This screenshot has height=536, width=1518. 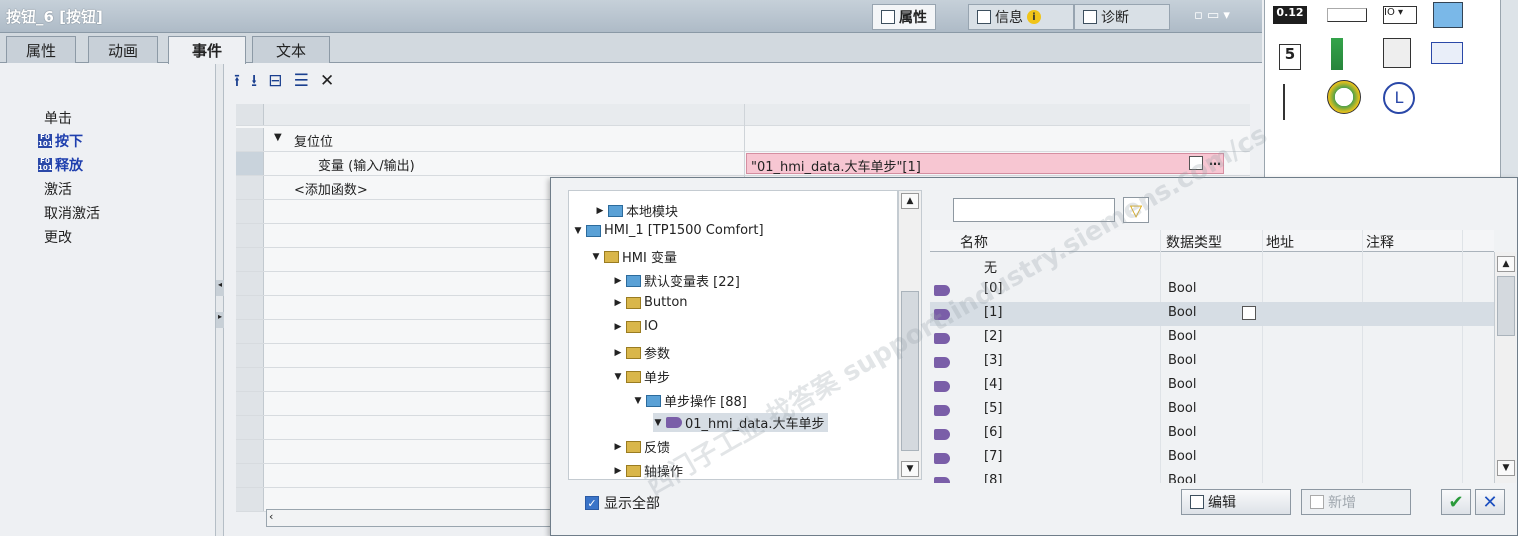 I want to click on search-input, so click(x=1034, y=210).